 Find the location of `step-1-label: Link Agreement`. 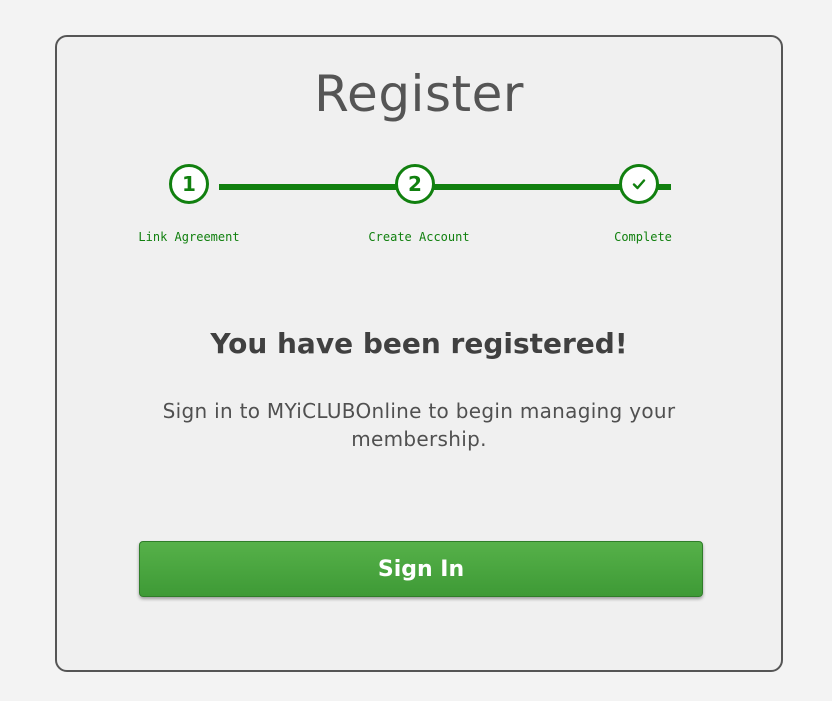

step-1-label: Link Agreement is located at coordinates (189, 237).